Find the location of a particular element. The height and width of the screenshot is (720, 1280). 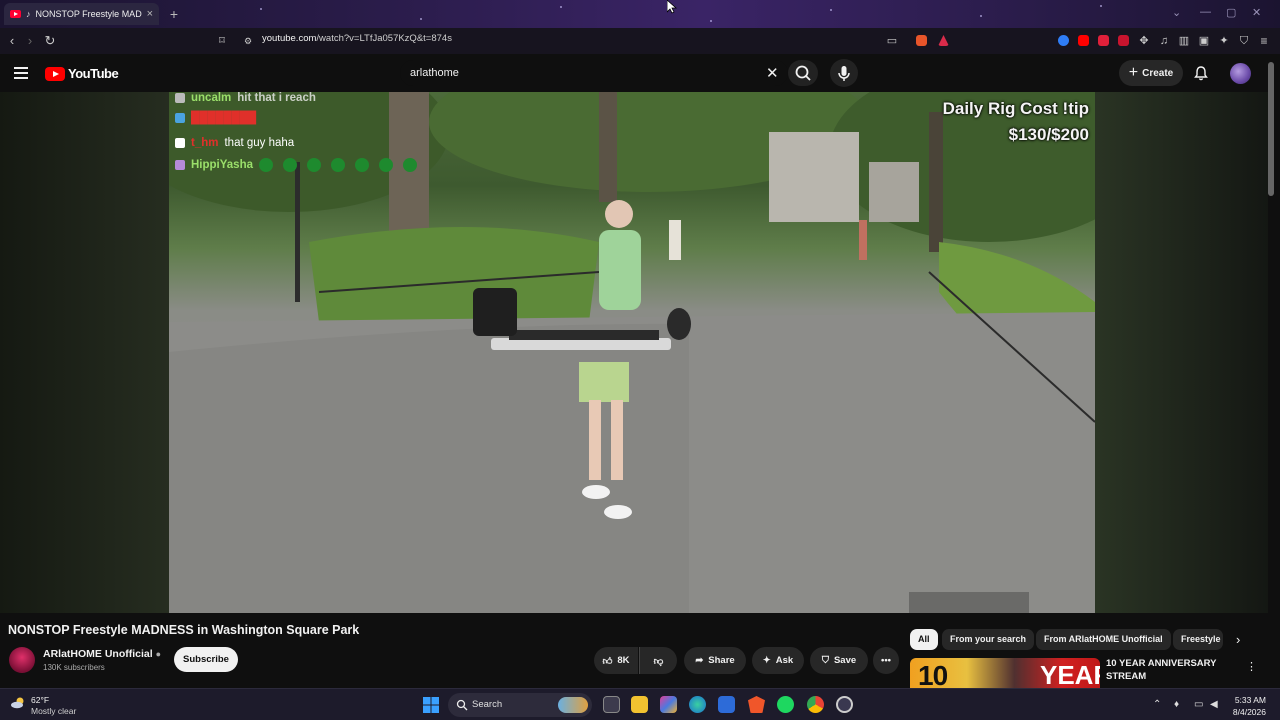

forward-icon: › is located at coordinates (30, 41).